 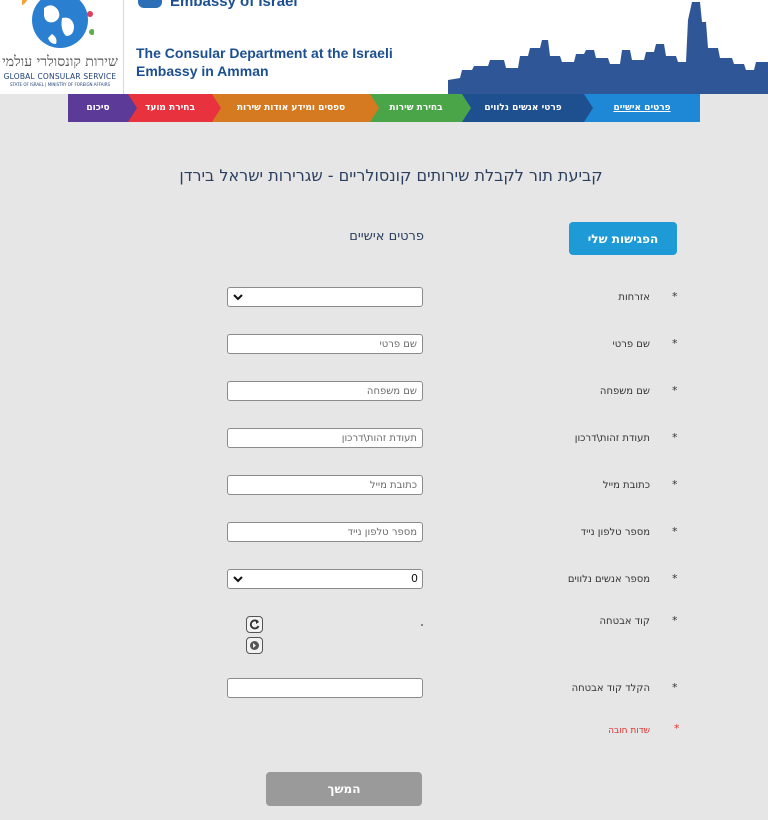 I want to click on tab-summary-label: סיכום, so click(x=98, y=108).